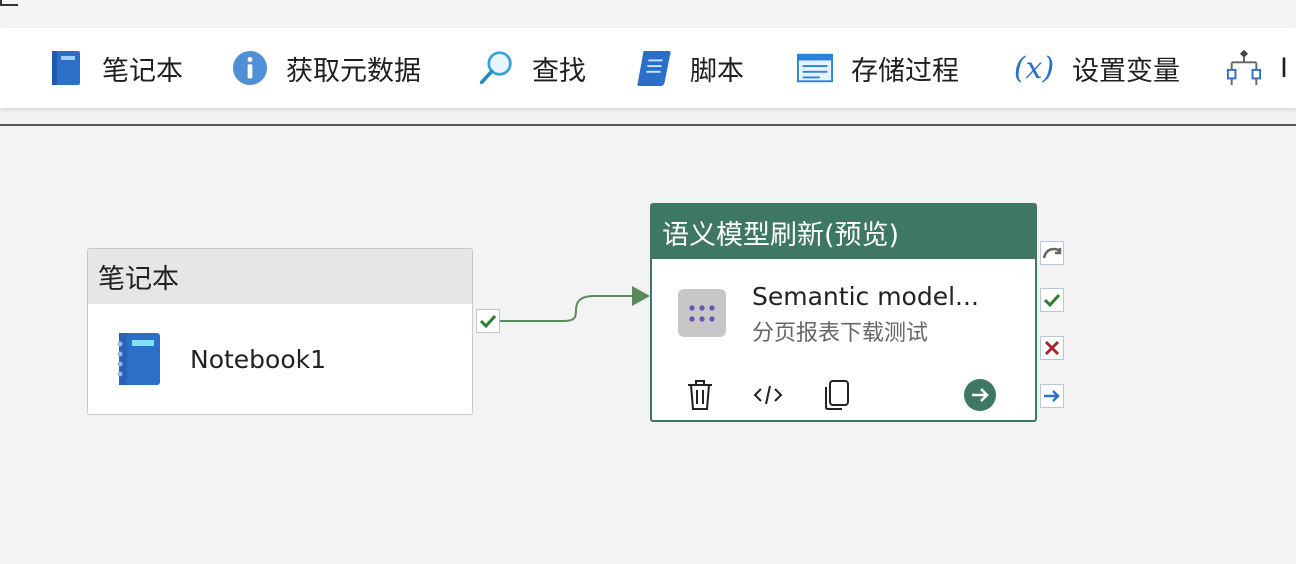 The width and height of the screenshot is (1296, 564). What do you see at coordinates (1244, 67) in the screenshot?
I see `if-condition-icon` at bounding box center [1244, 67].